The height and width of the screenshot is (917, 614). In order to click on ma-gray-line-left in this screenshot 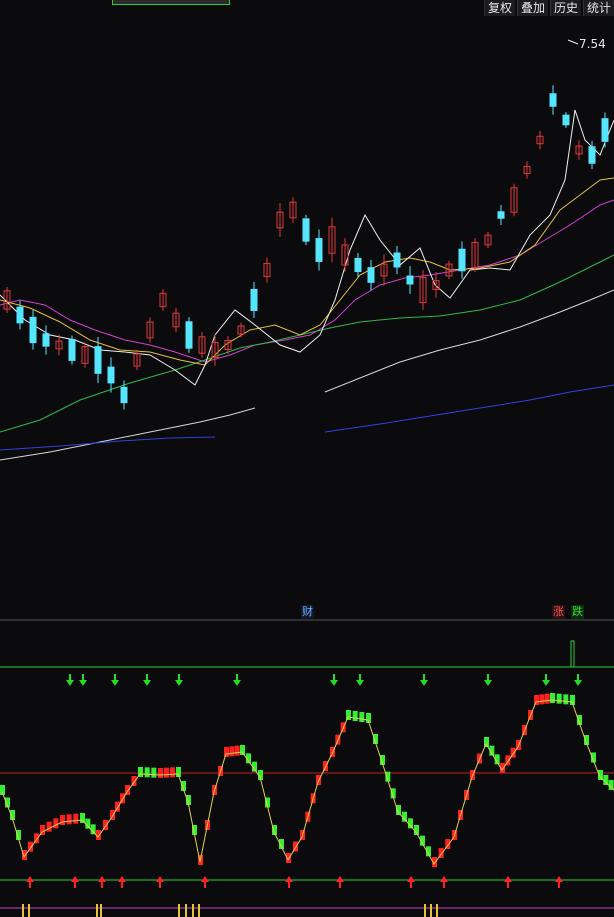, I will do `click(128, 434)`.